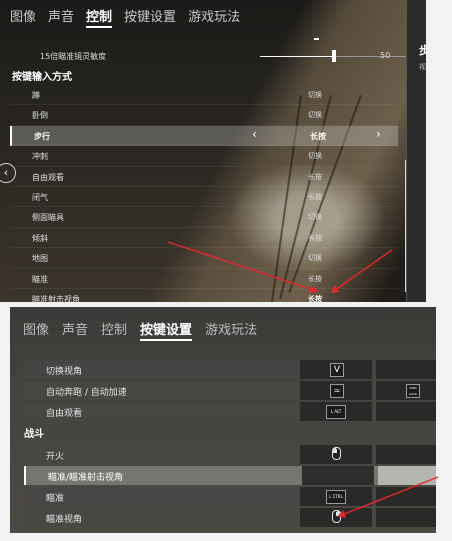 This screenshot has height=541, width=452. I want to click on mouse-left-icon, so click(336, 453).